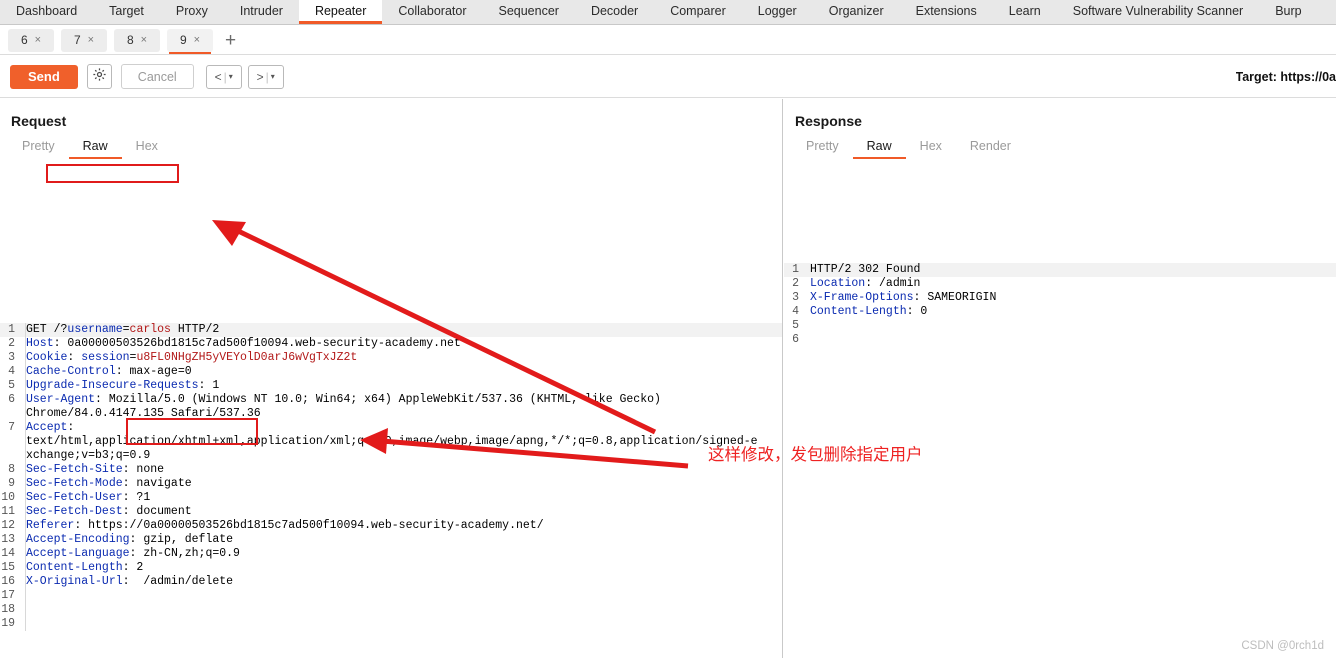 This screenshot has width=1336, height=658. I want to click on send-button: Send, so click(44, 76).